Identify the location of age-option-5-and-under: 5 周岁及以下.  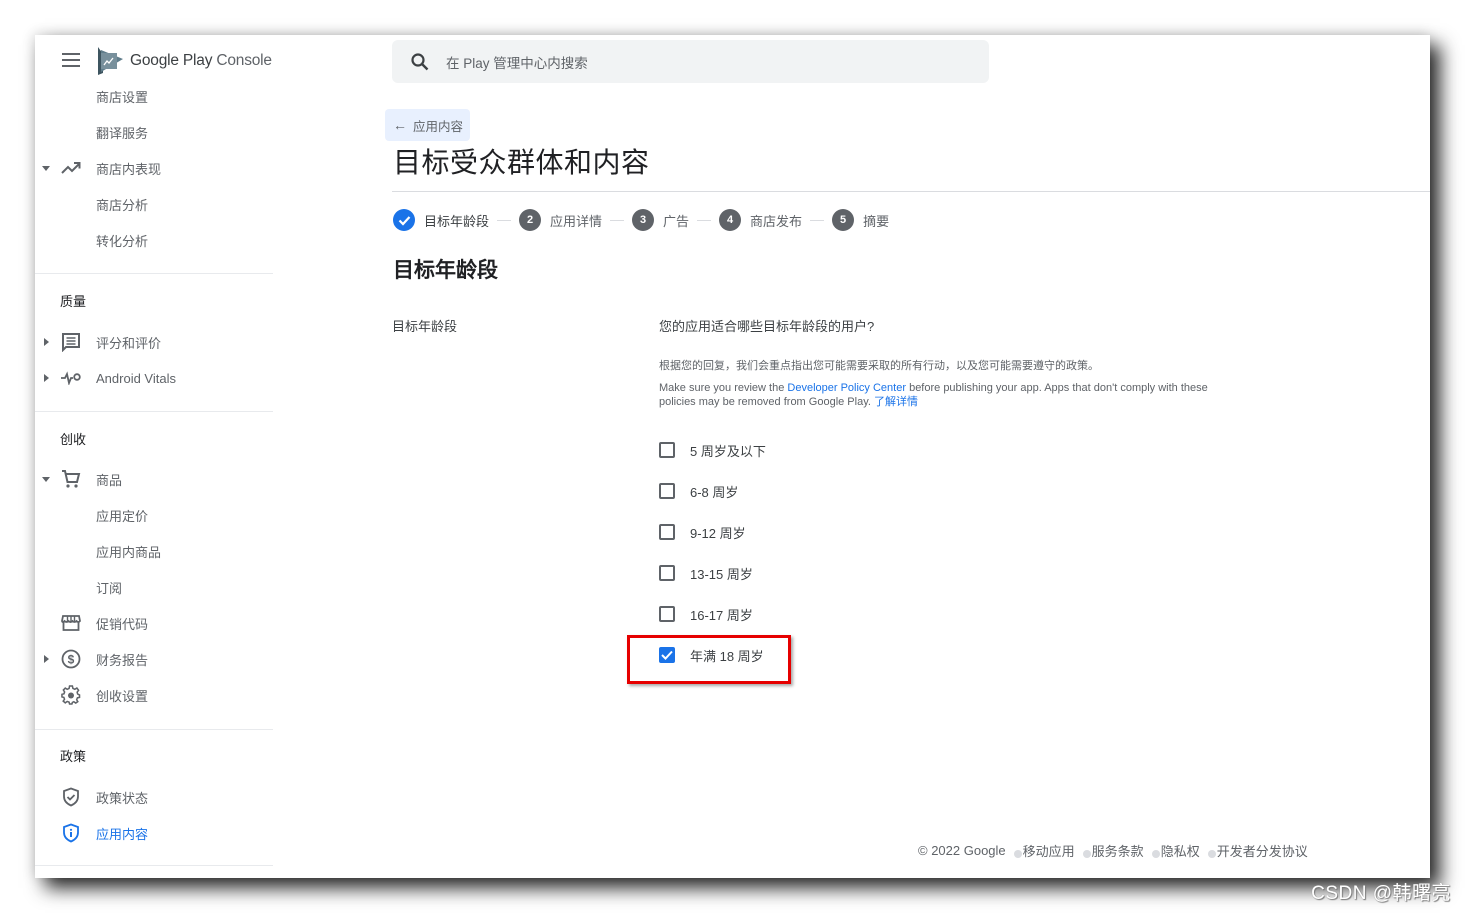
(712, 450).